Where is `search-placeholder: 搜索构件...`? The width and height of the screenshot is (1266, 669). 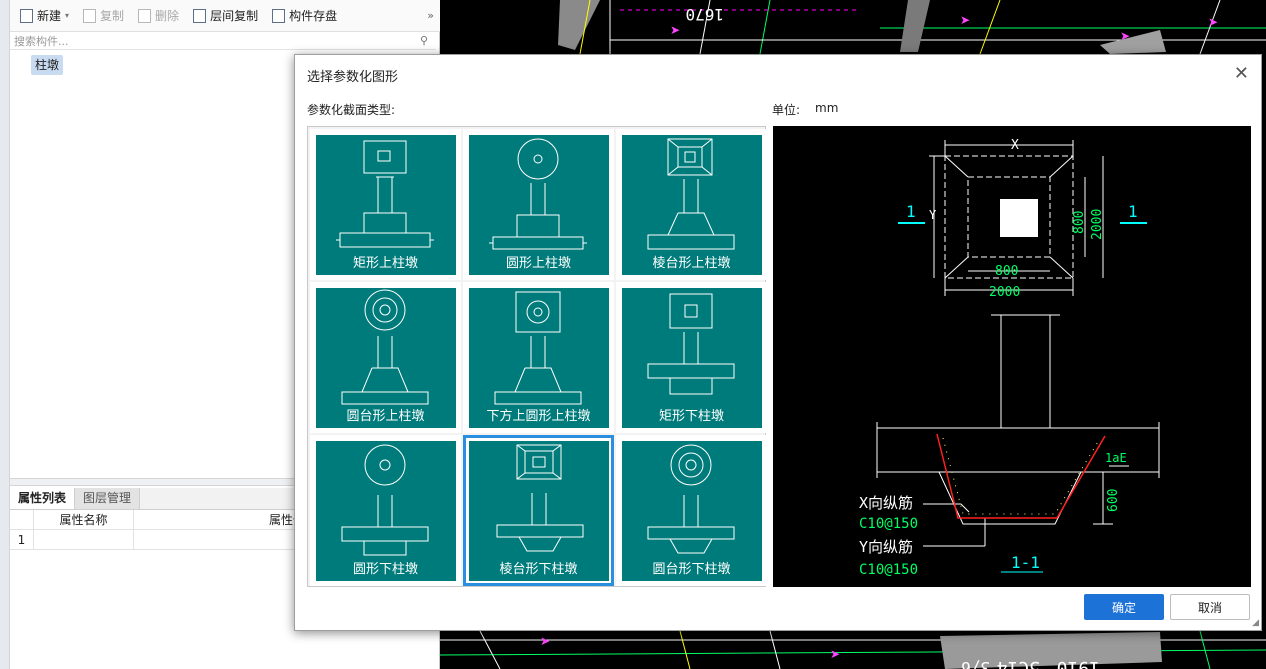 search-placeholder: 搜索构件... is located at coordinates (41, 41).